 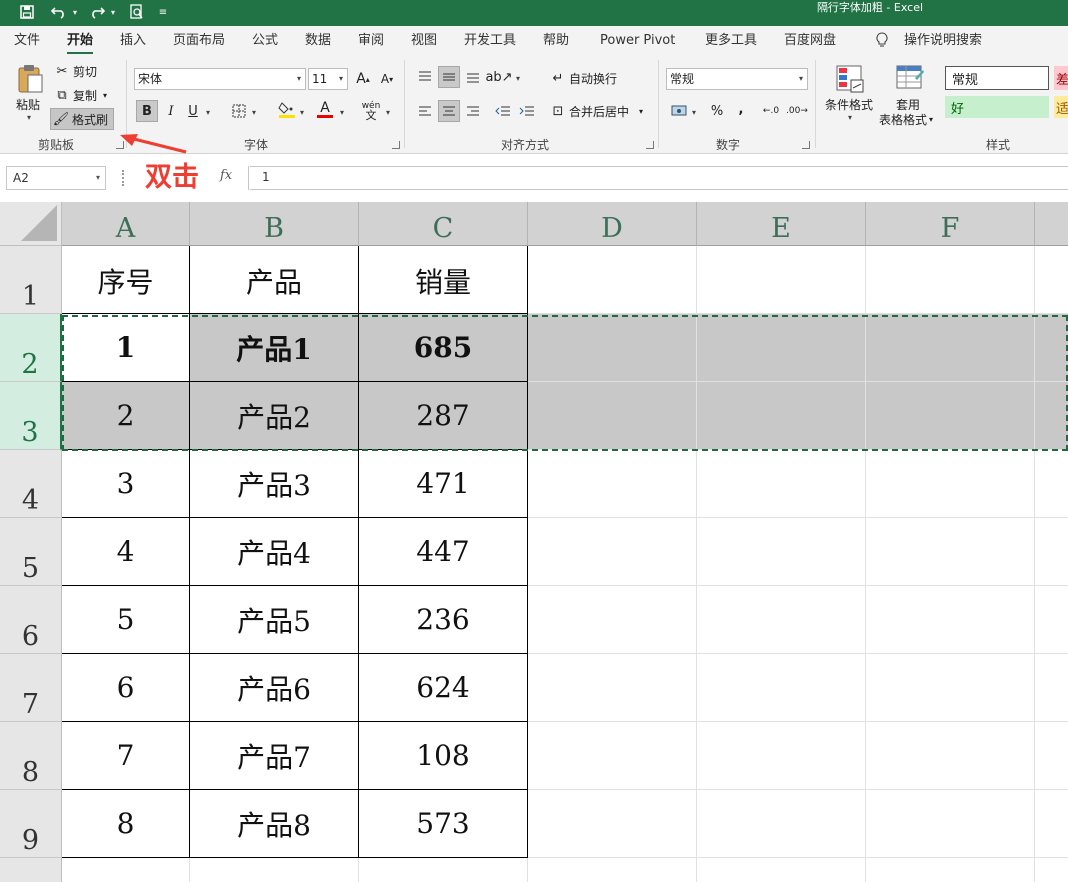 I want to click on tab-page-layout: 页面布局, so click(x=199, y=41).